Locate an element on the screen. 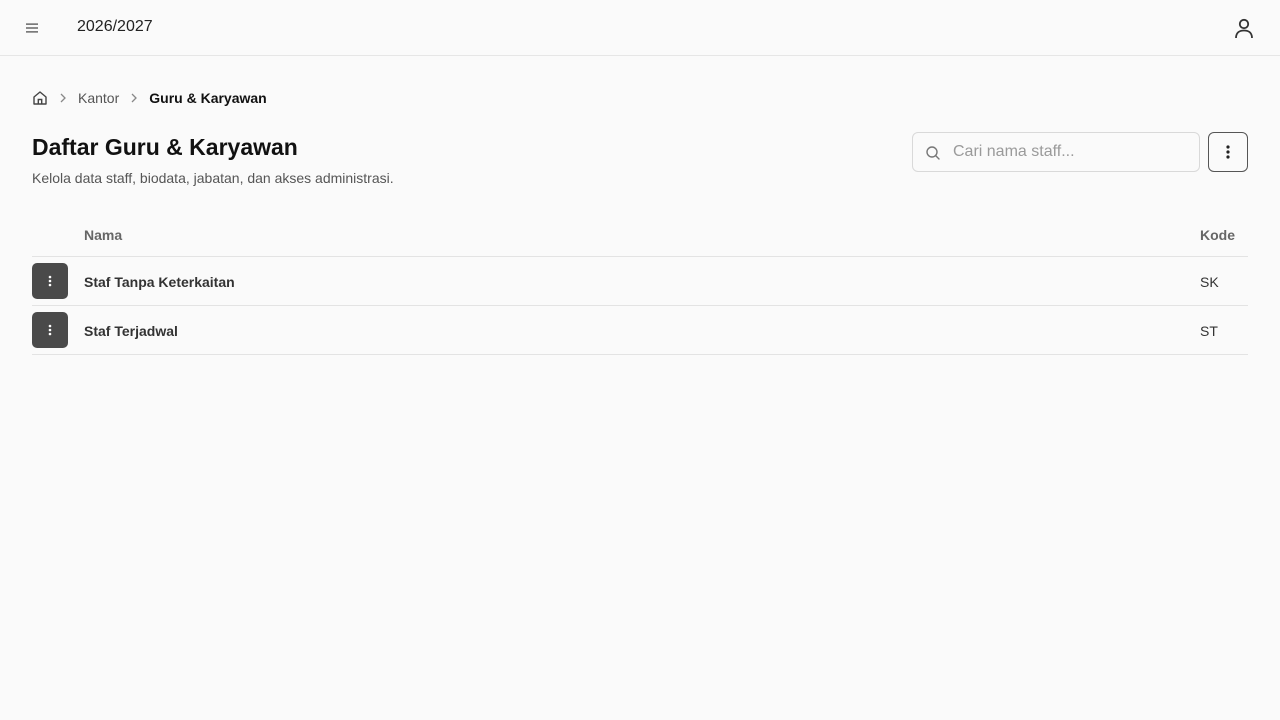  top-bar: 2026/2027 is located at coordinates (640, 28).